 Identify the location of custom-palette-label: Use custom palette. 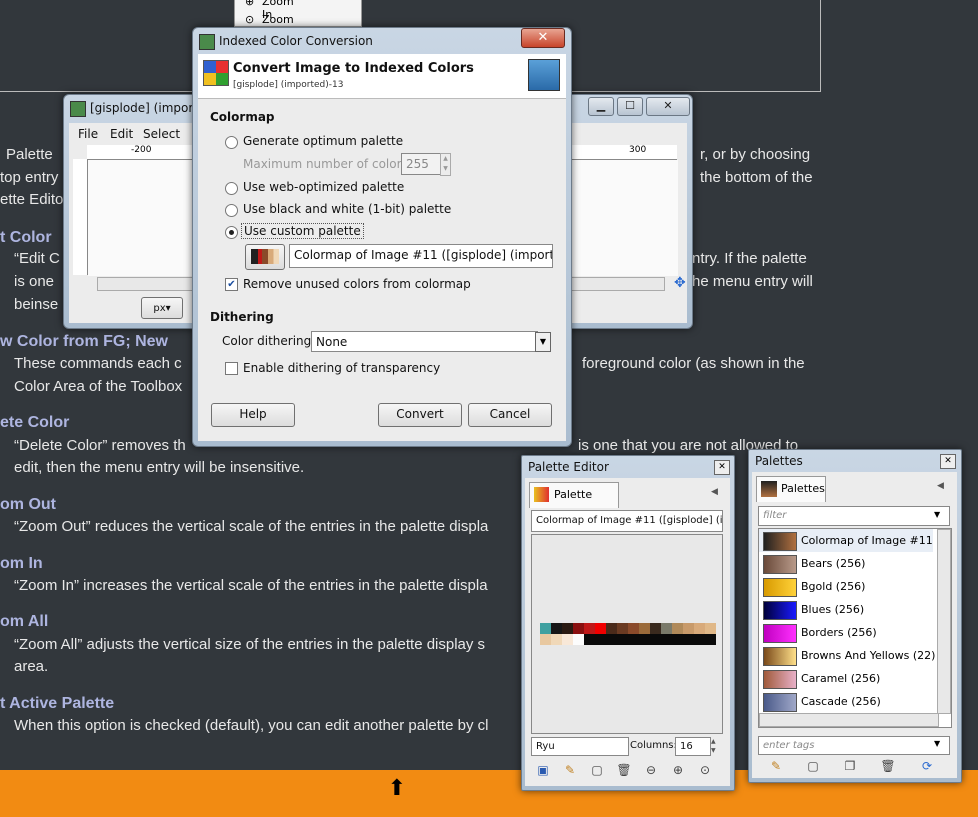
(302, 231).